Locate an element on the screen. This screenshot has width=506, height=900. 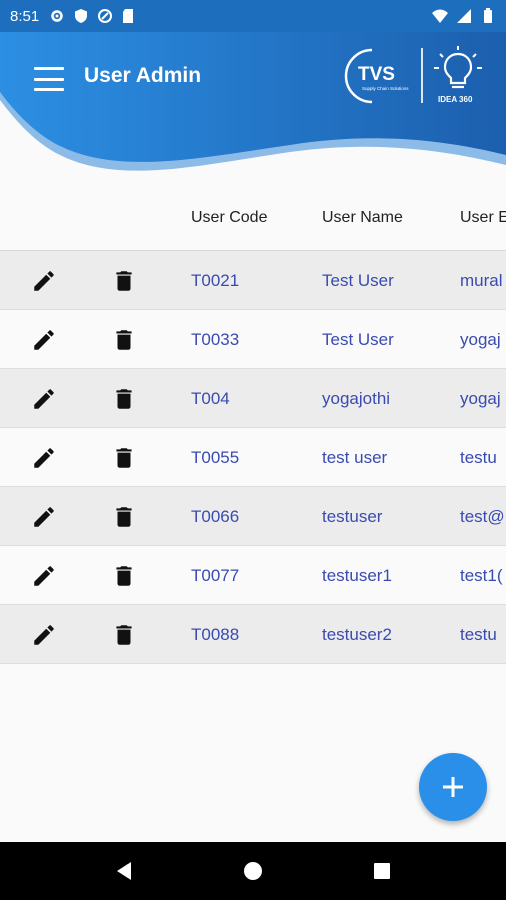
user-name-cell: yogajothi is located at coordinates (356, 399).